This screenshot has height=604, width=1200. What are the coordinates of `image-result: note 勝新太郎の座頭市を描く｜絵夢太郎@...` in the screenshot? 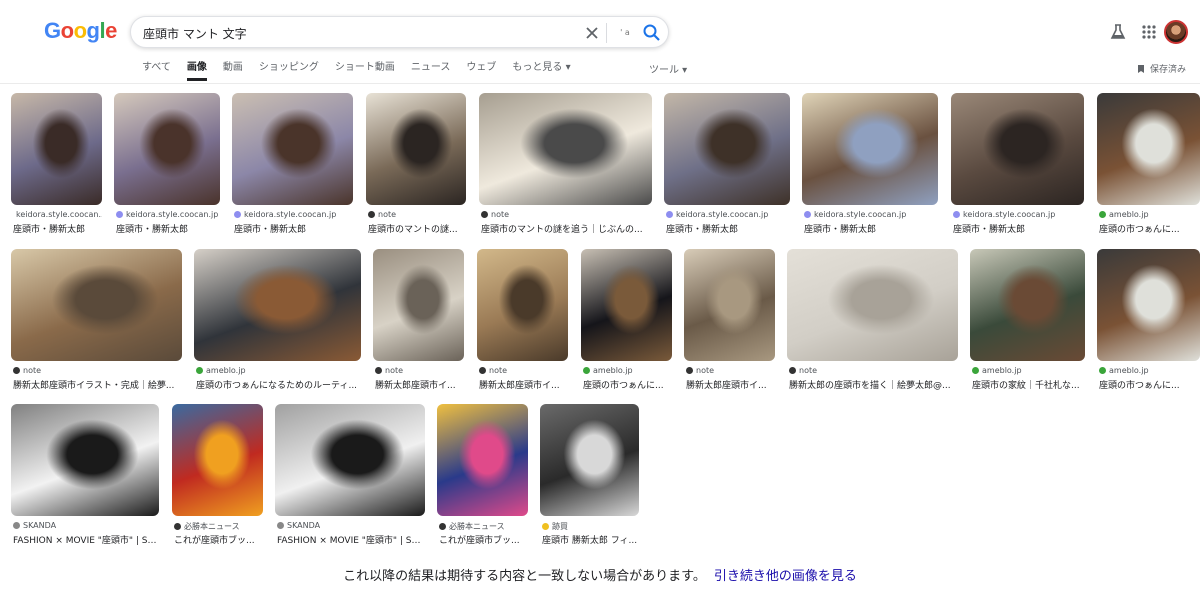 It's located at (872, 326).